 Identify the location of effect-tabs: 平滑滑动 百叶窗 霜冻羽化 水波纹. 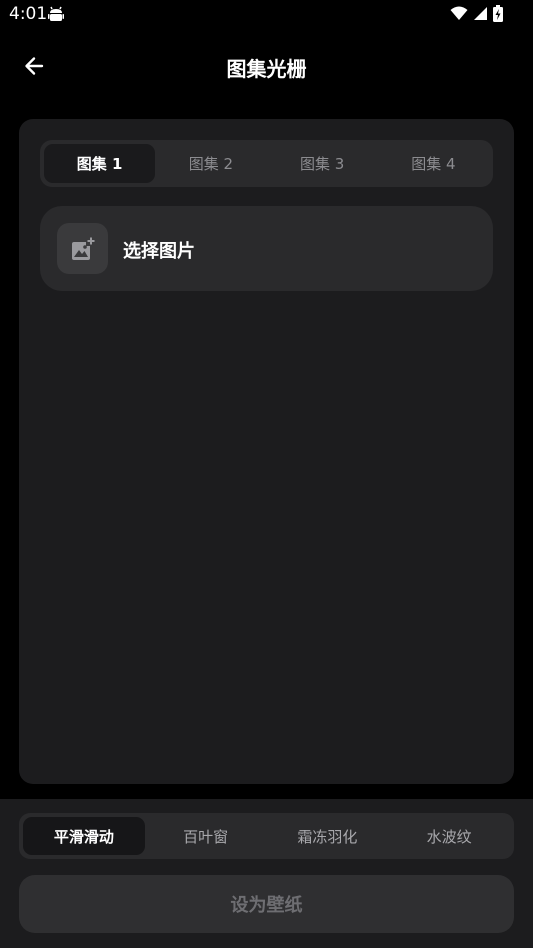
(266, 836).